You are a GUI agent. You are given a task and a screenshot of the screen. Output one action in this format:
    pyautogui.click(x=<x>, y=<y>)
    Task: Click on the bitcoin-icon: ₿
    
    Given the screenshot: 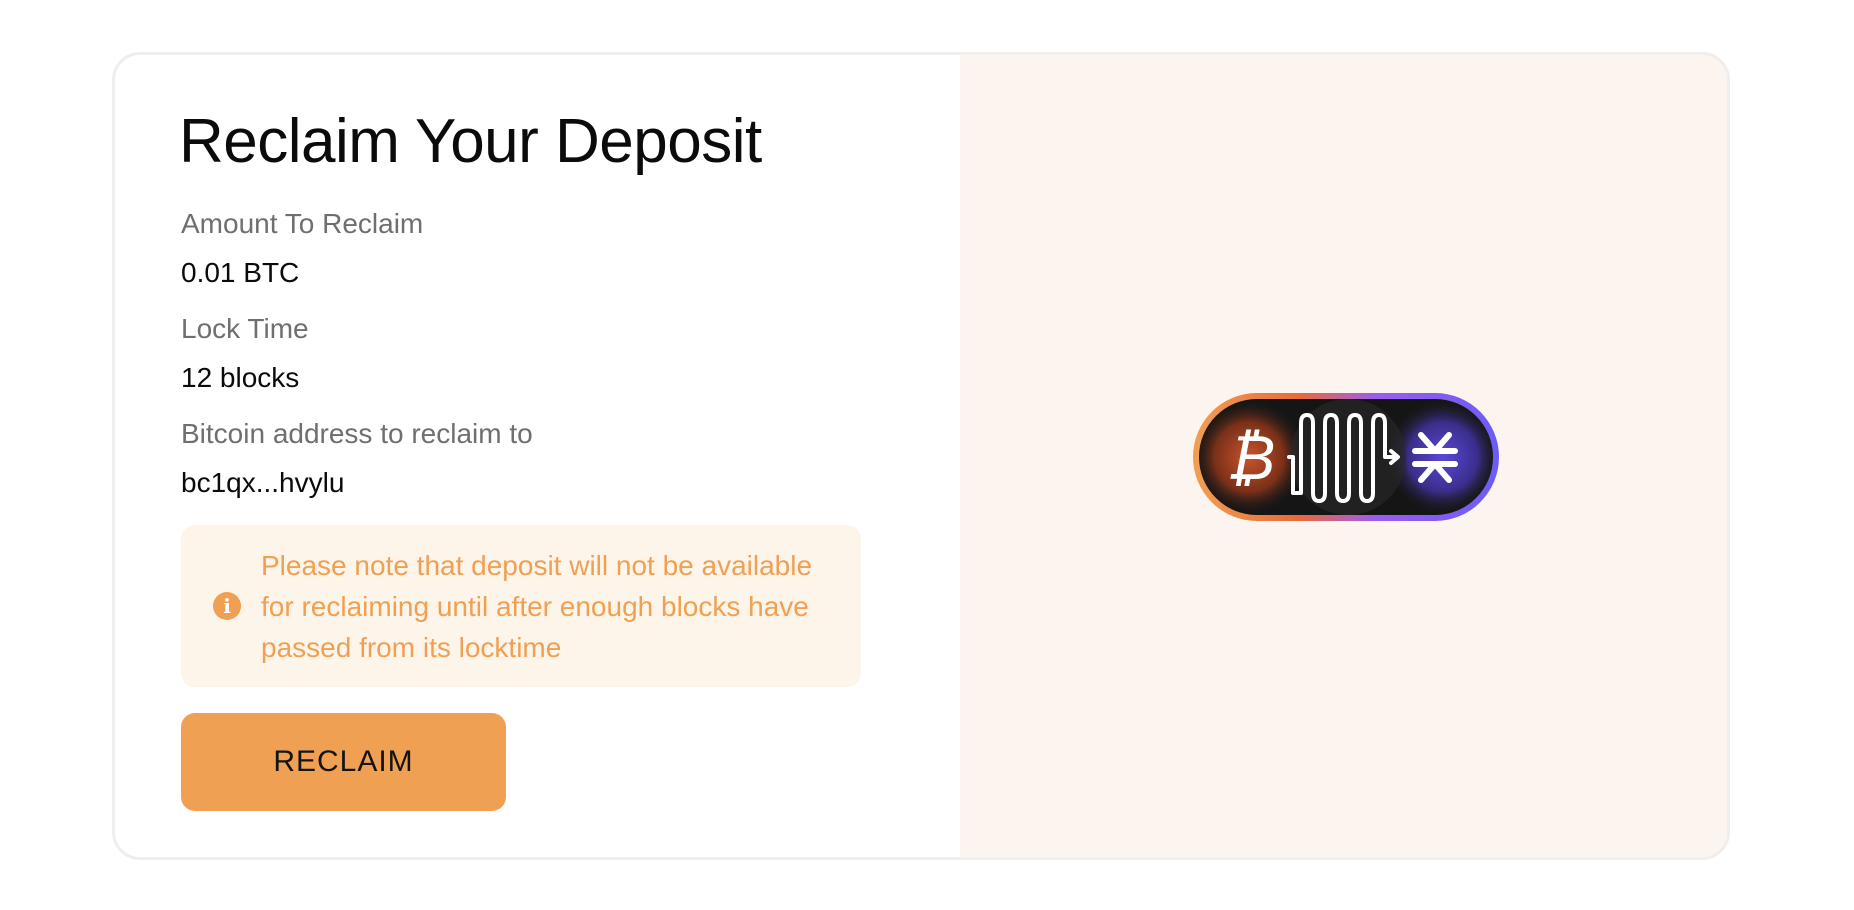 What is the action you would take?
    pyautogui.click(x=1251, y=457)
    